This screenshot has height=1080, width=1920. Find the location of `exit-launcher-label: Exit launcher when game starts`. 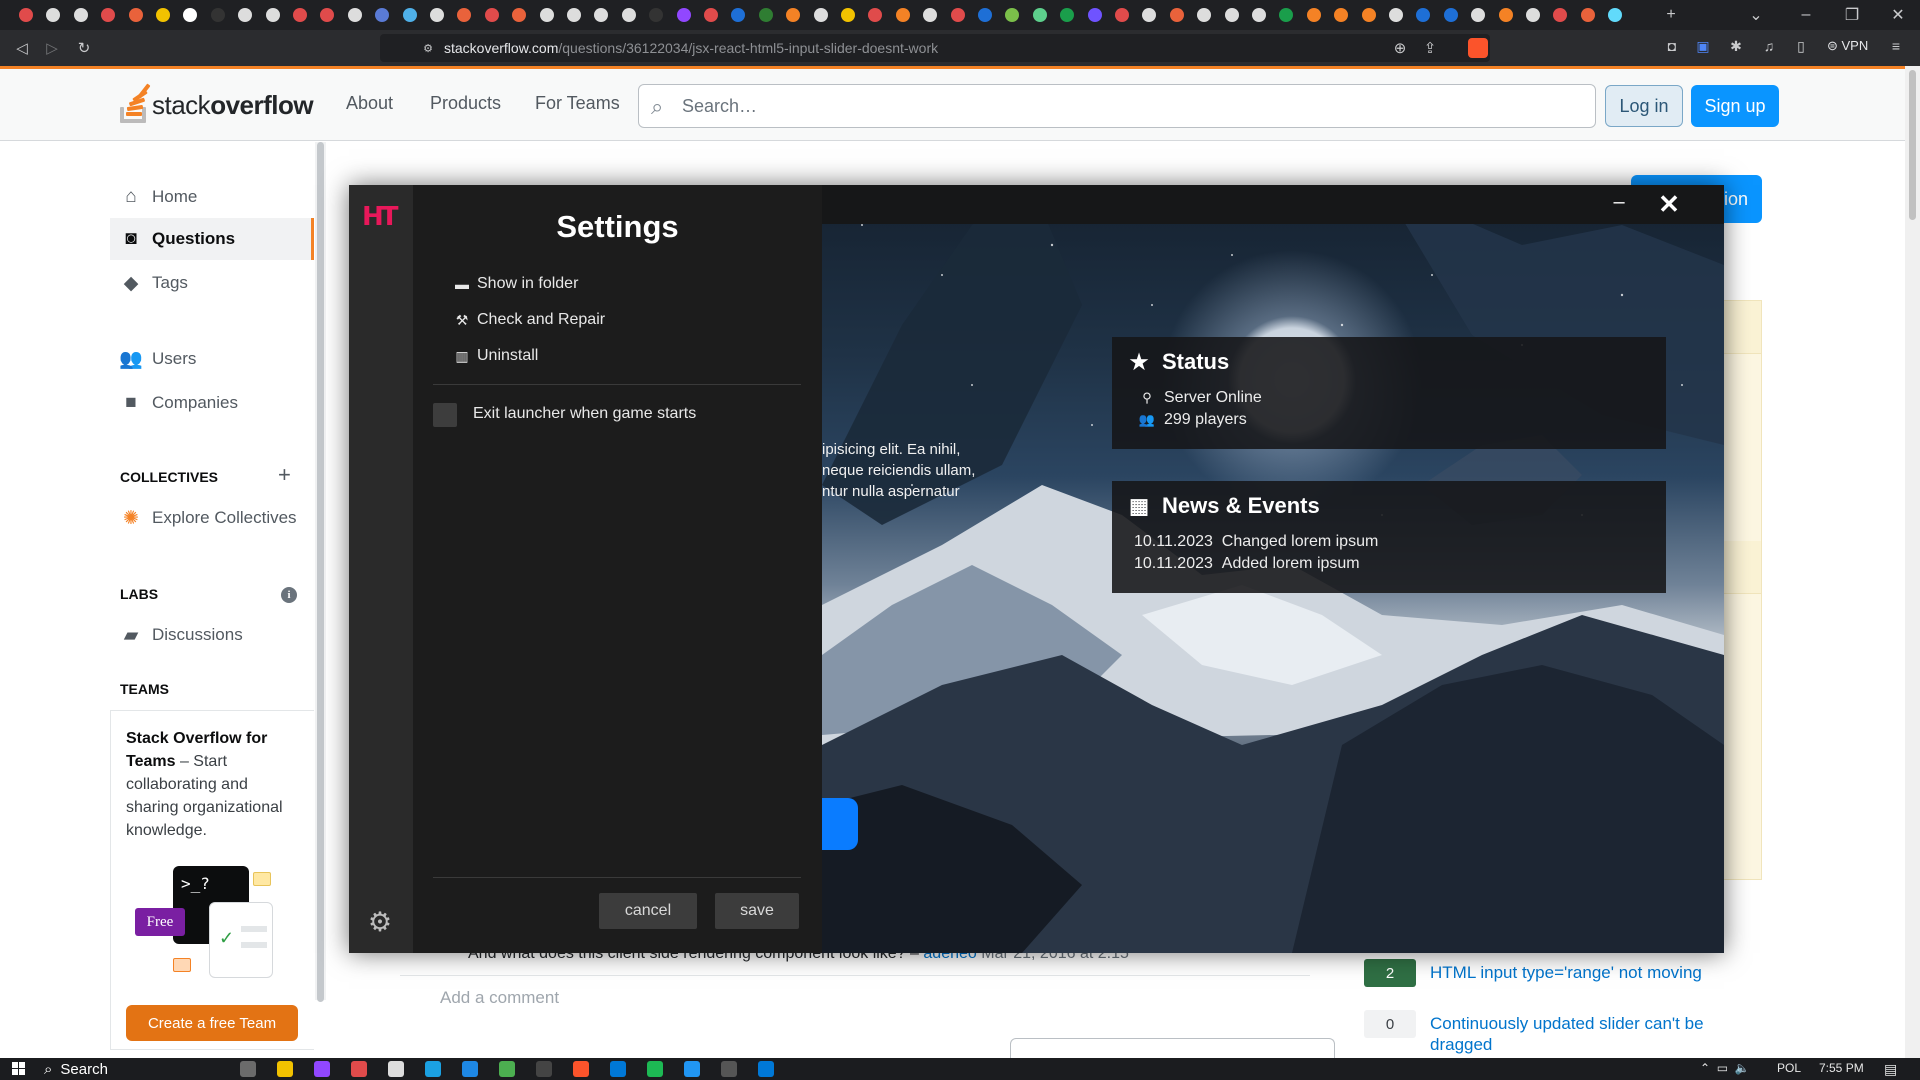

exit-launcher-label: Exit launcher when game starts is located at coordinates (584, 414).